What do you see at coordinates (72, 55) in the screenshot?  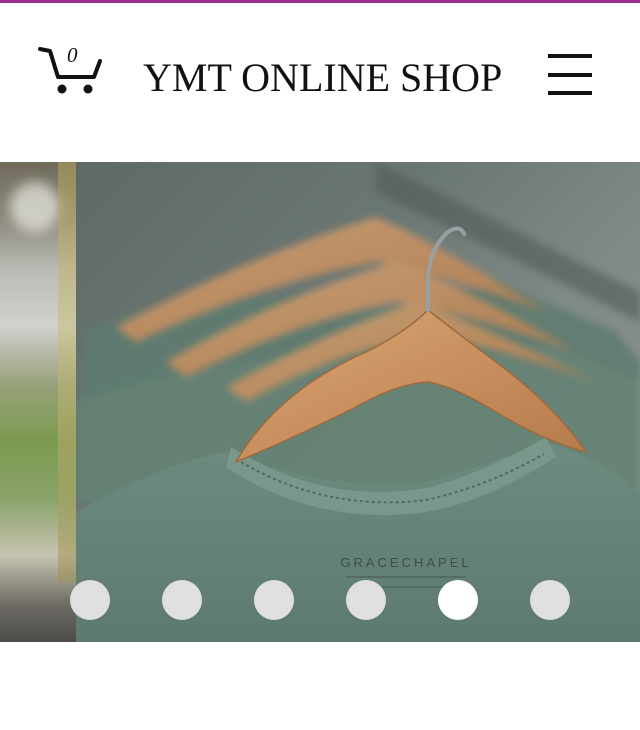 I see `cart-count: 0` at bounding box center [72, 55].